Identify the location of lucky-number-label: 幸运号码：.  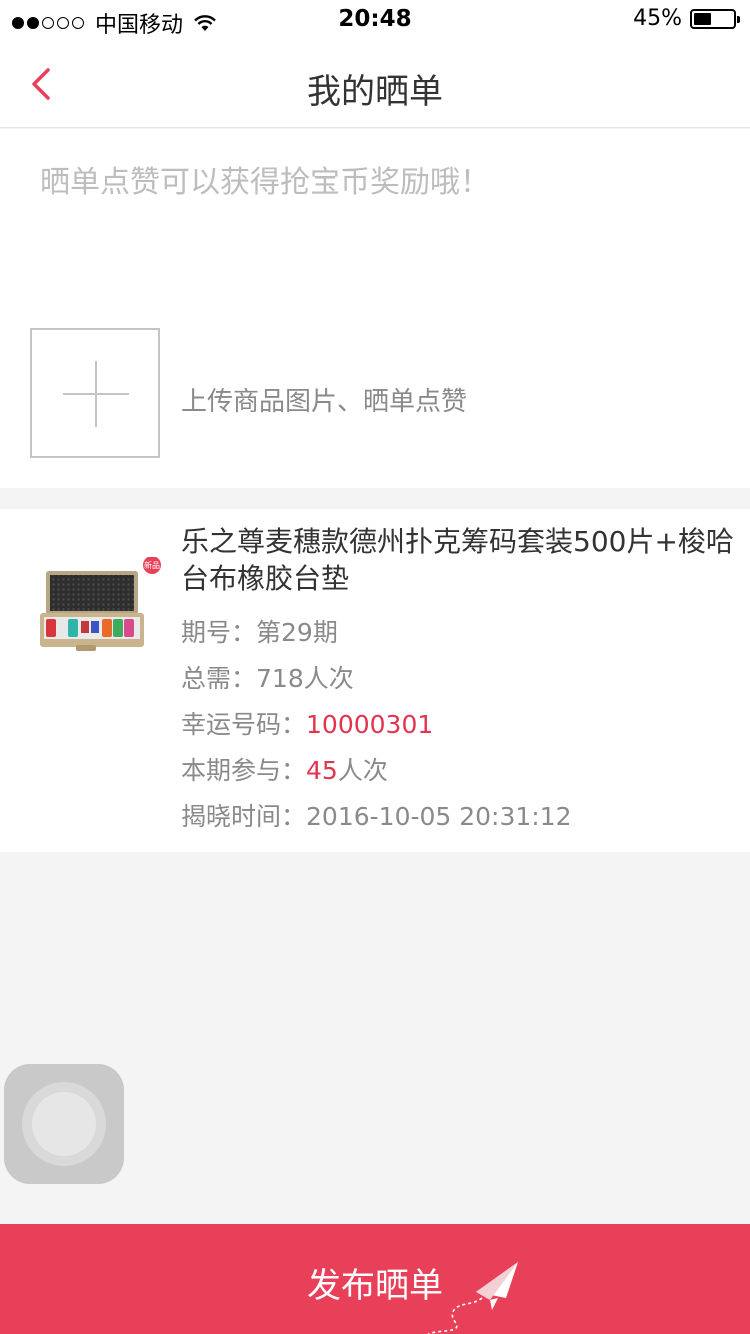
(244, 724).